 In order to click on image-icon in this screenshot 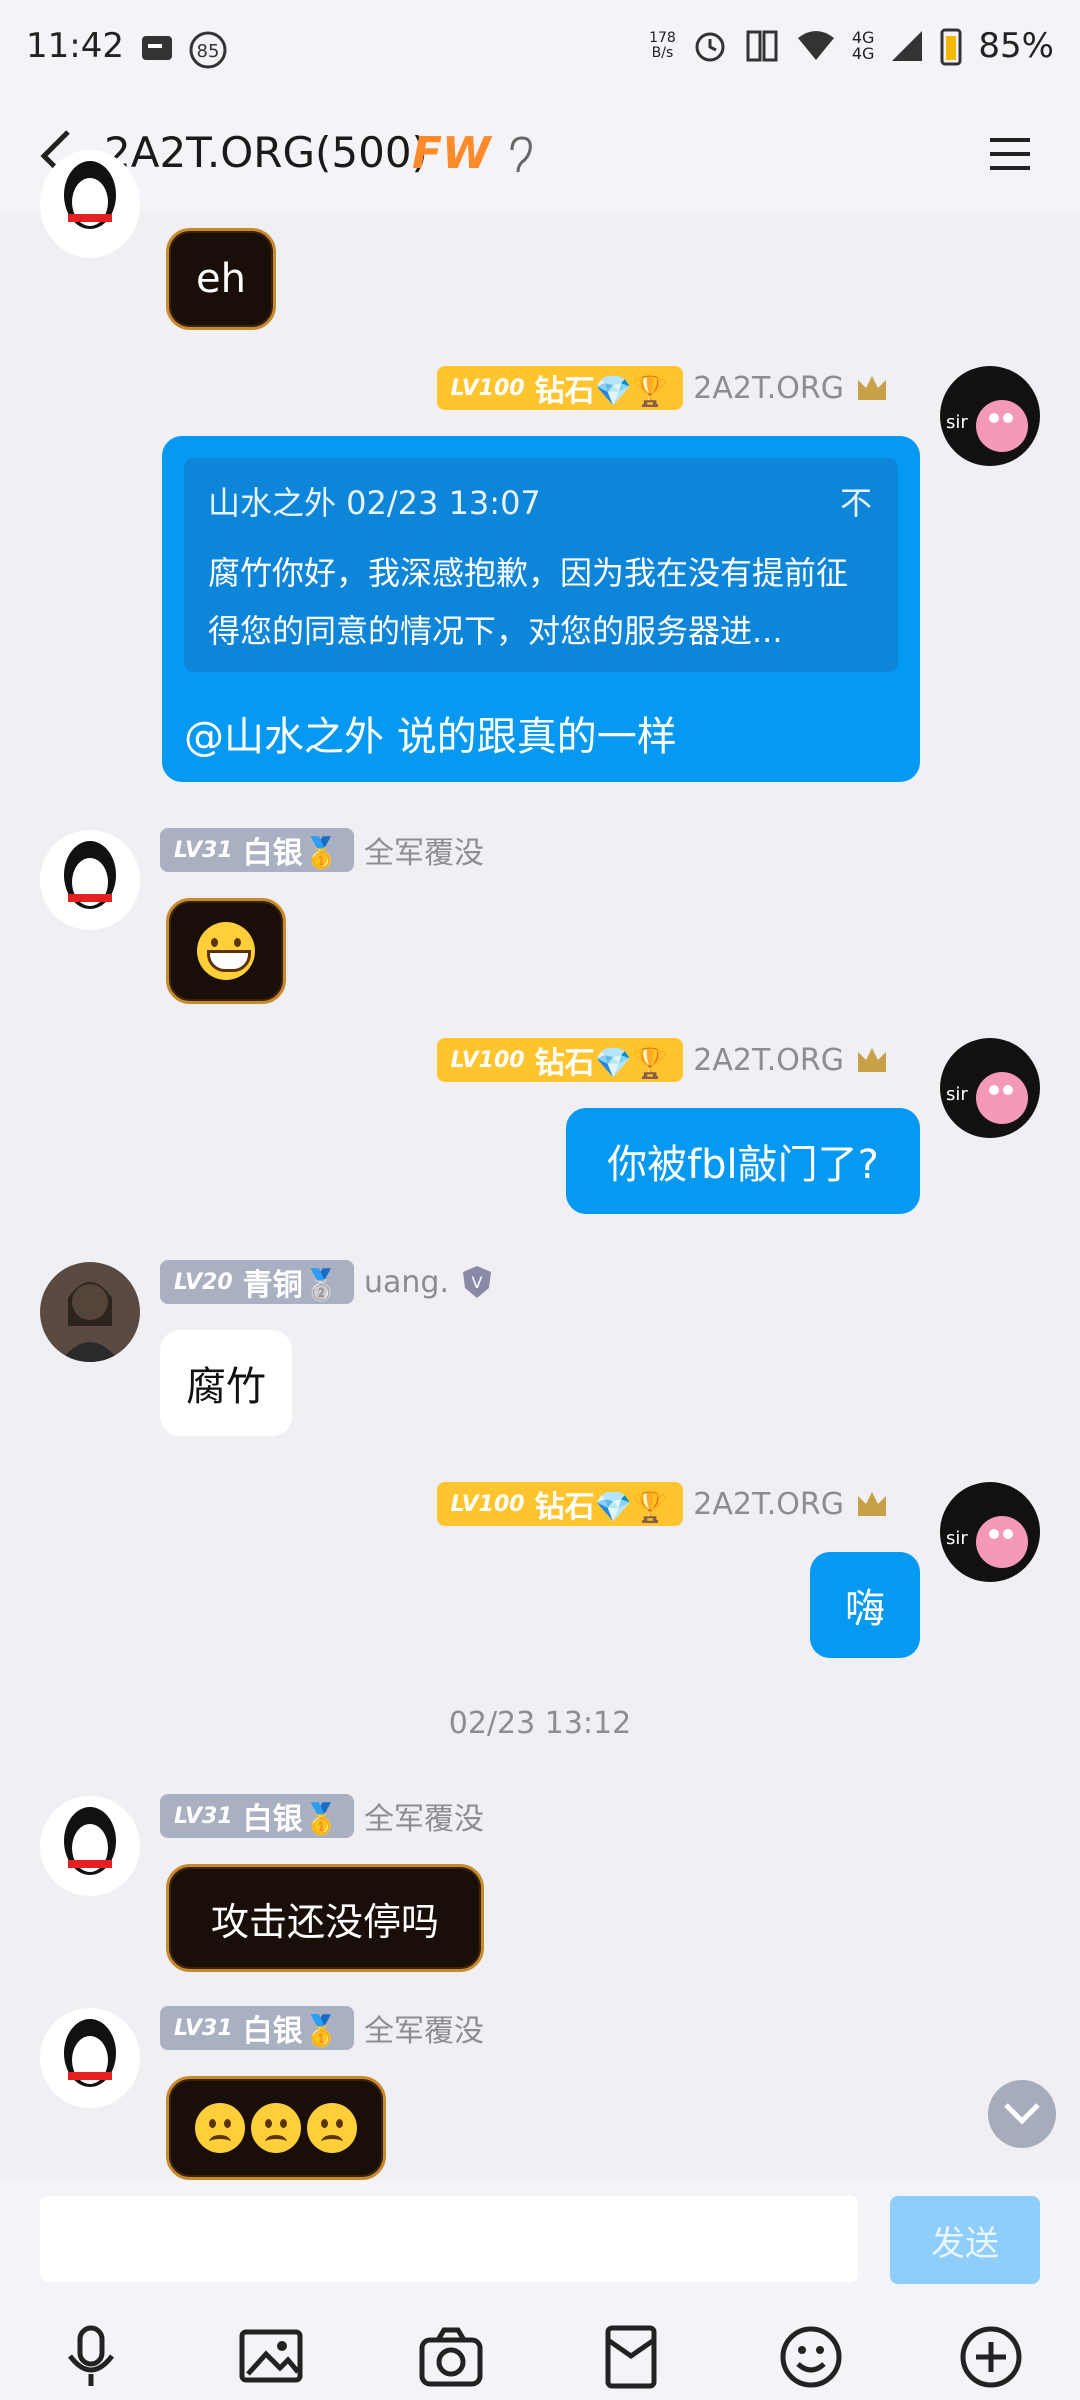, I will do `click(271, 2357)`.